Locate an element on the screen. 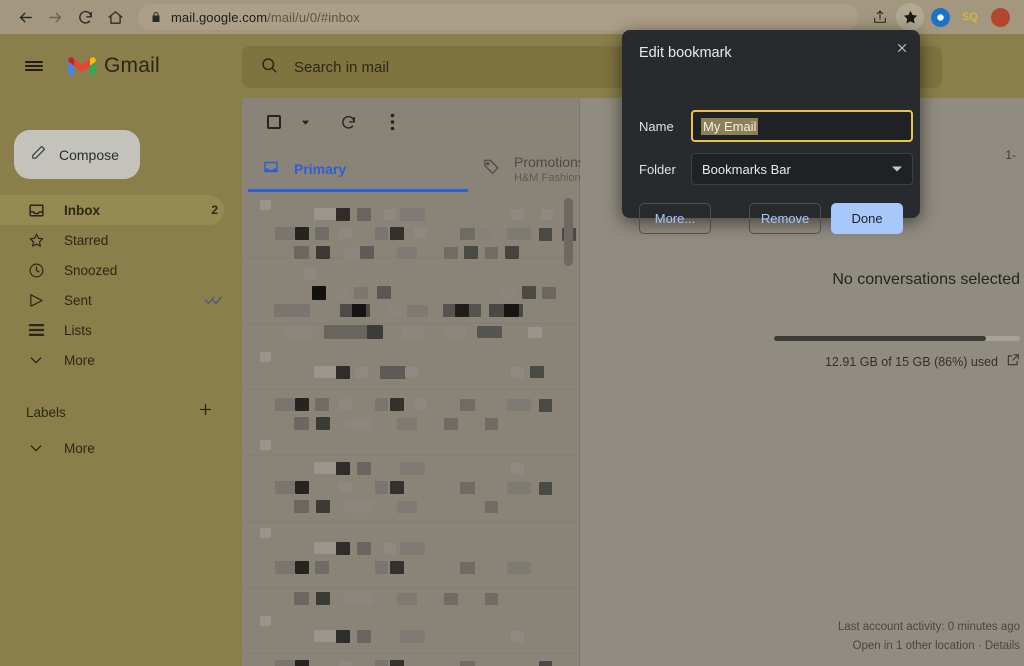 The height and width of the screenshot is (666, 1024). search-icon is located at coordinates (269, 67).